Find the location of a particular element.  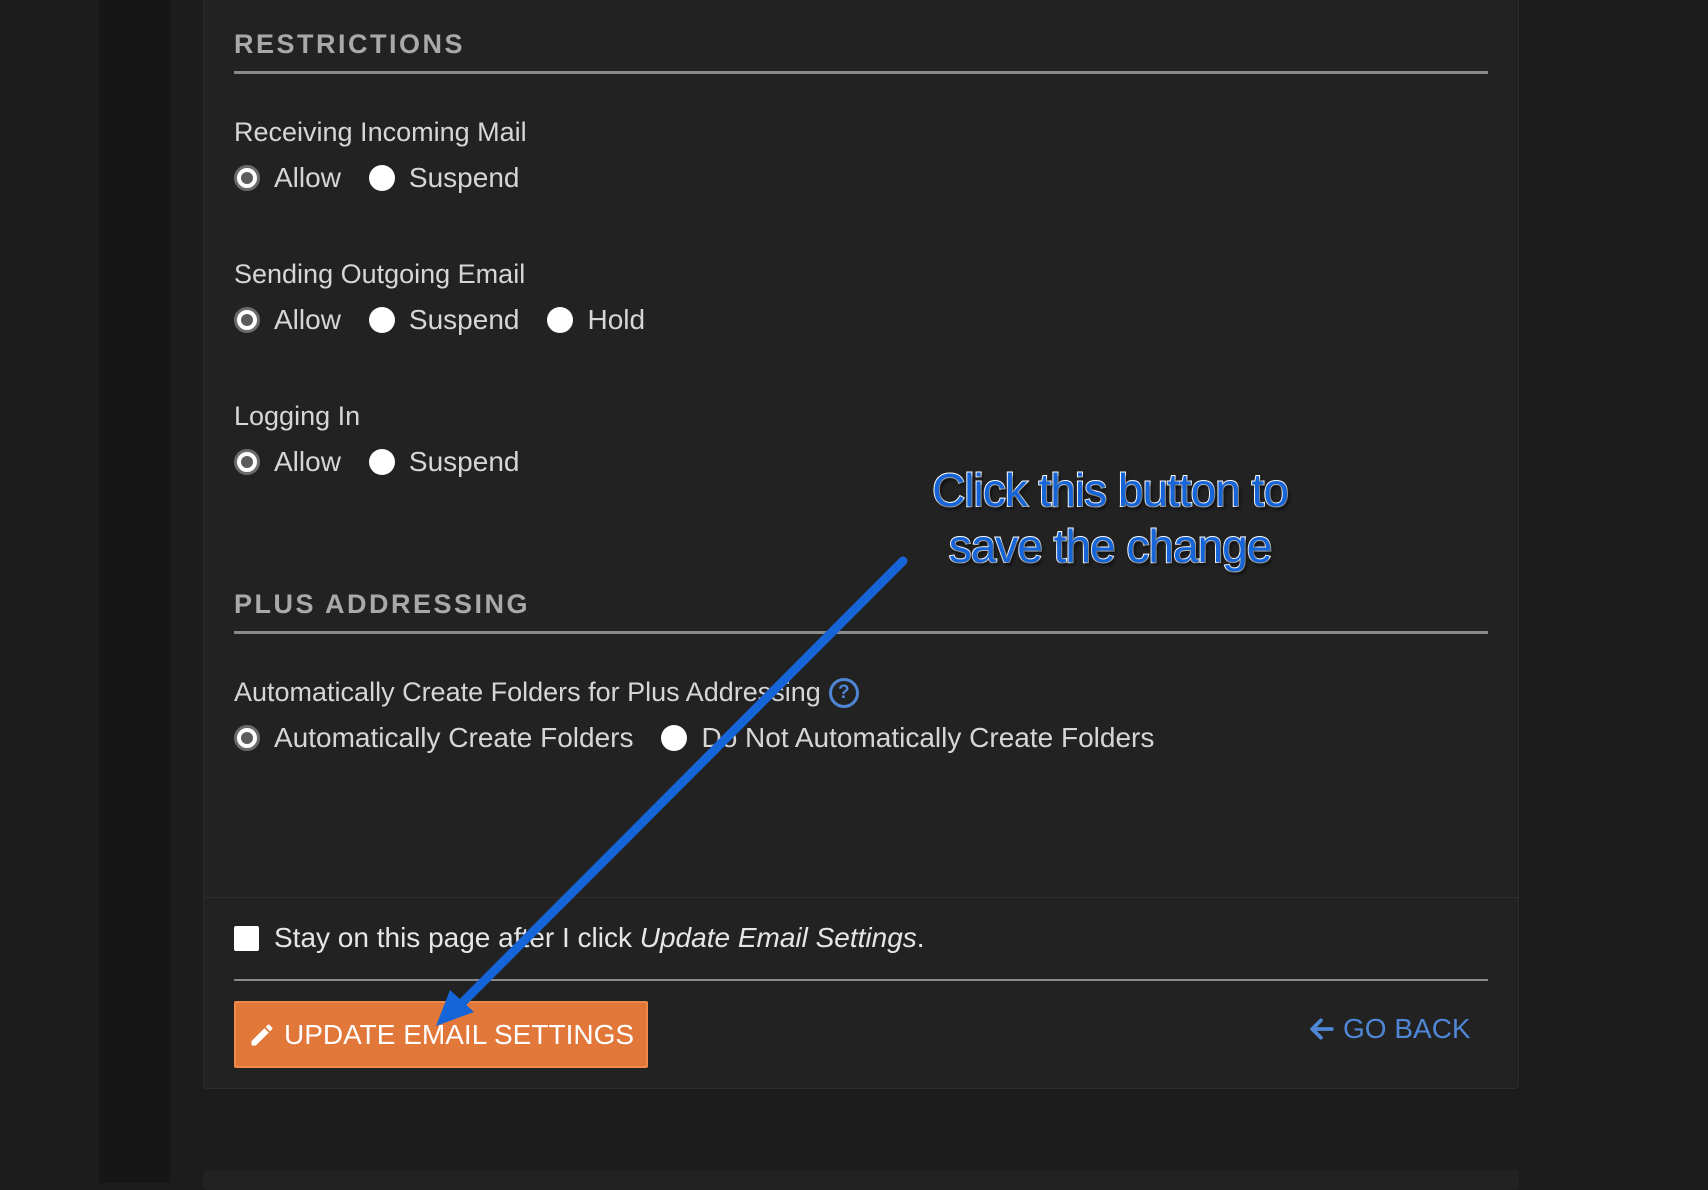

annotation-callout: Click this button to save the change is located at coordinates (1110, 518).